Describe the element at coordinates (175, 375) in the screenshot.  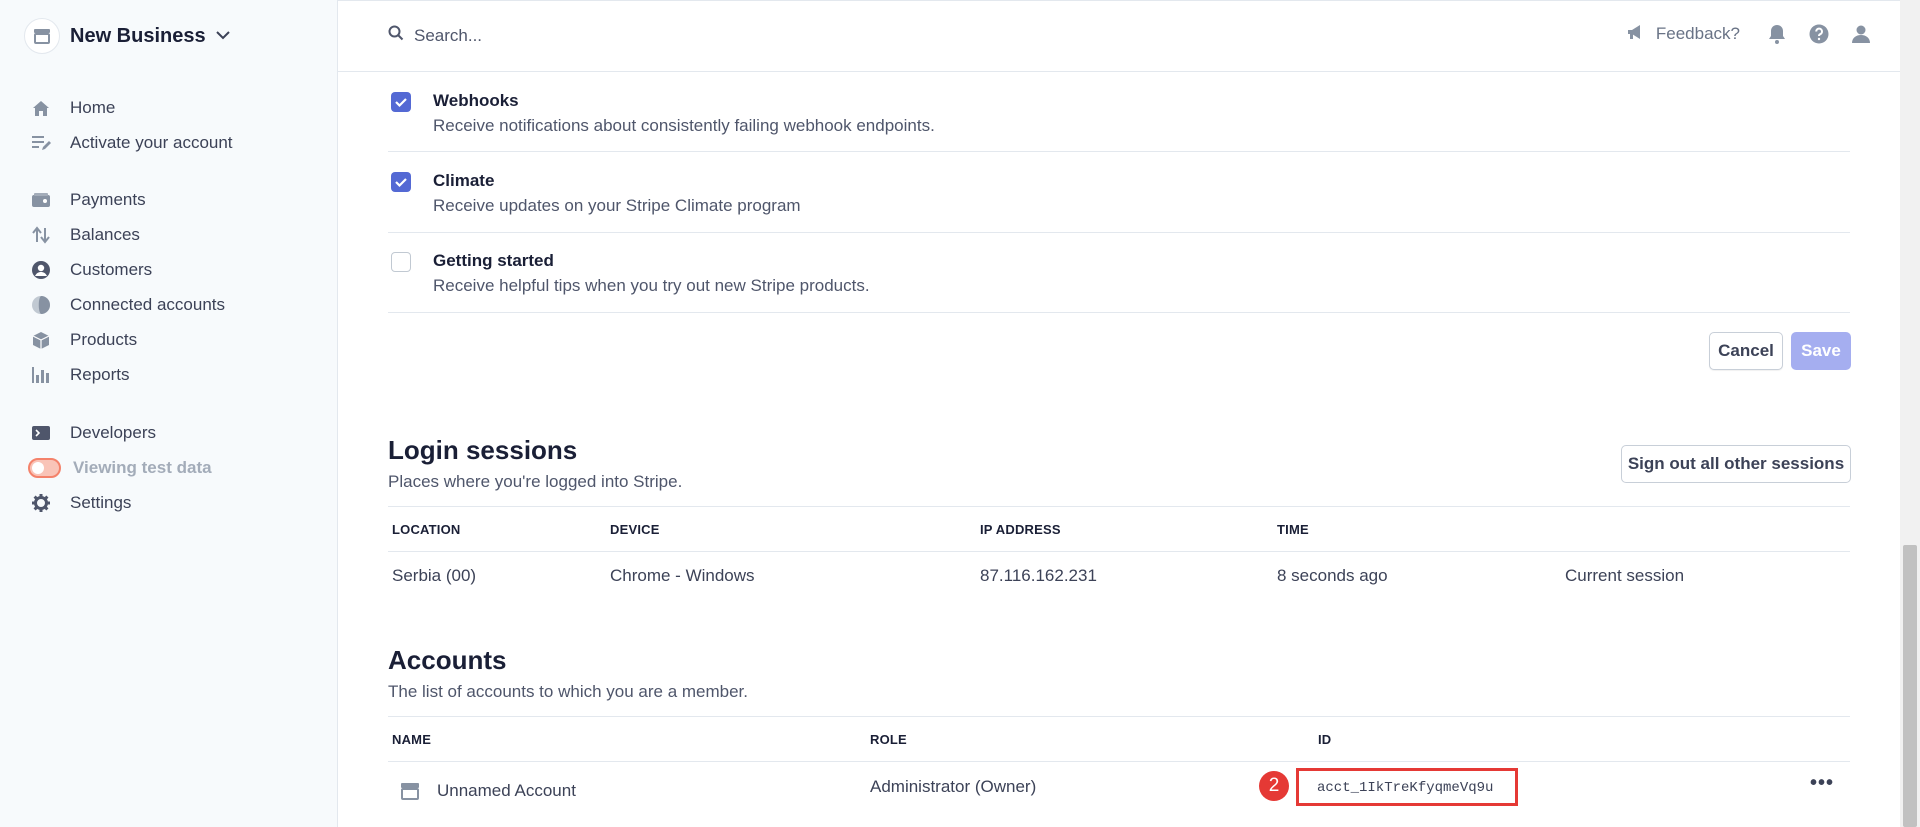
I see `sidebar-item-reports: Reports` at that location.